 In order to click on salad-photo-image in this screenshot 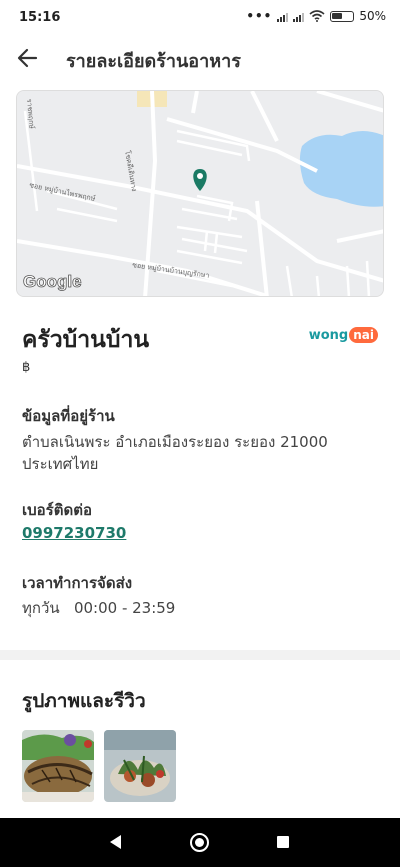, I will do `click(140, 766)`.